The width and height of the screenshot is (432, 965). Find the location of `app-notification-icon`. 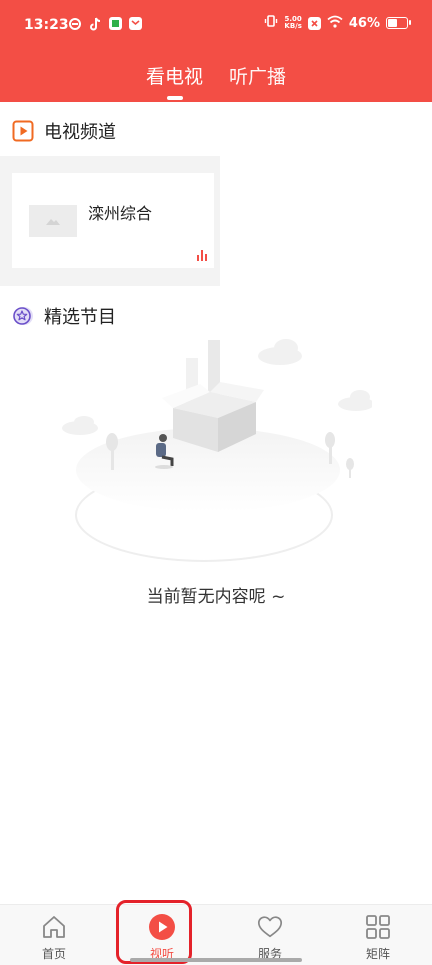

app-notification-icon is located at coordinates (75, 26).